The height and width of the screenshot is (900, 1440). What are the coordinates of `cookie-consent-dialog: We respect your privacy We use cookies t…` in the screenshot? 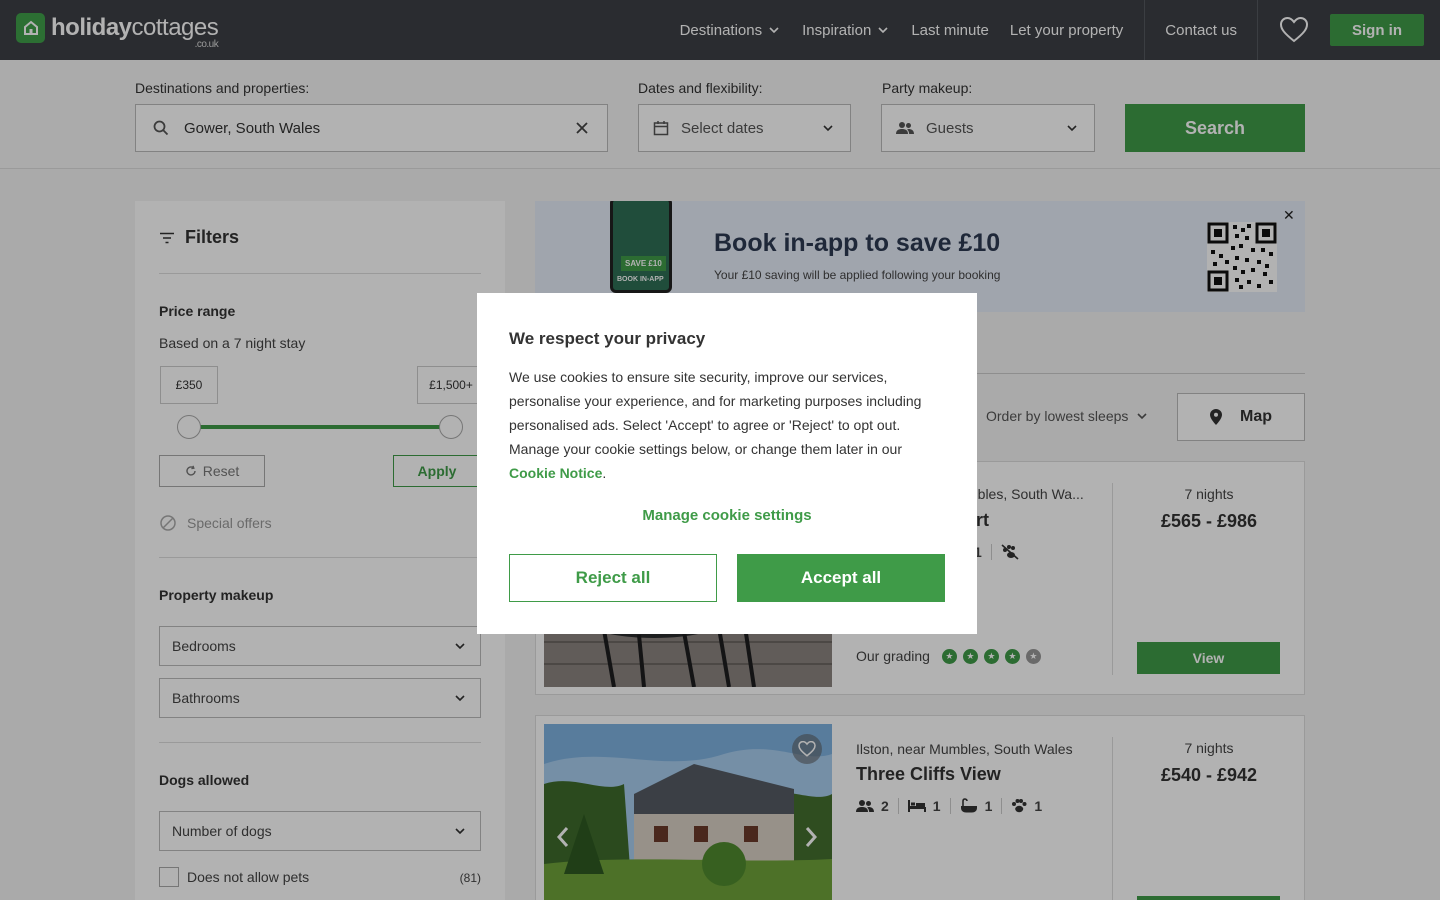 It's located at (727, 463).